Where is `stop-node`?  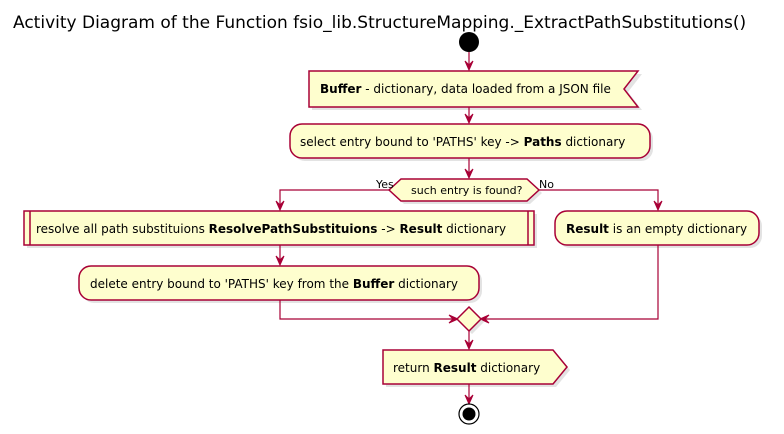 stop-node is located at coordinates (469, 414).